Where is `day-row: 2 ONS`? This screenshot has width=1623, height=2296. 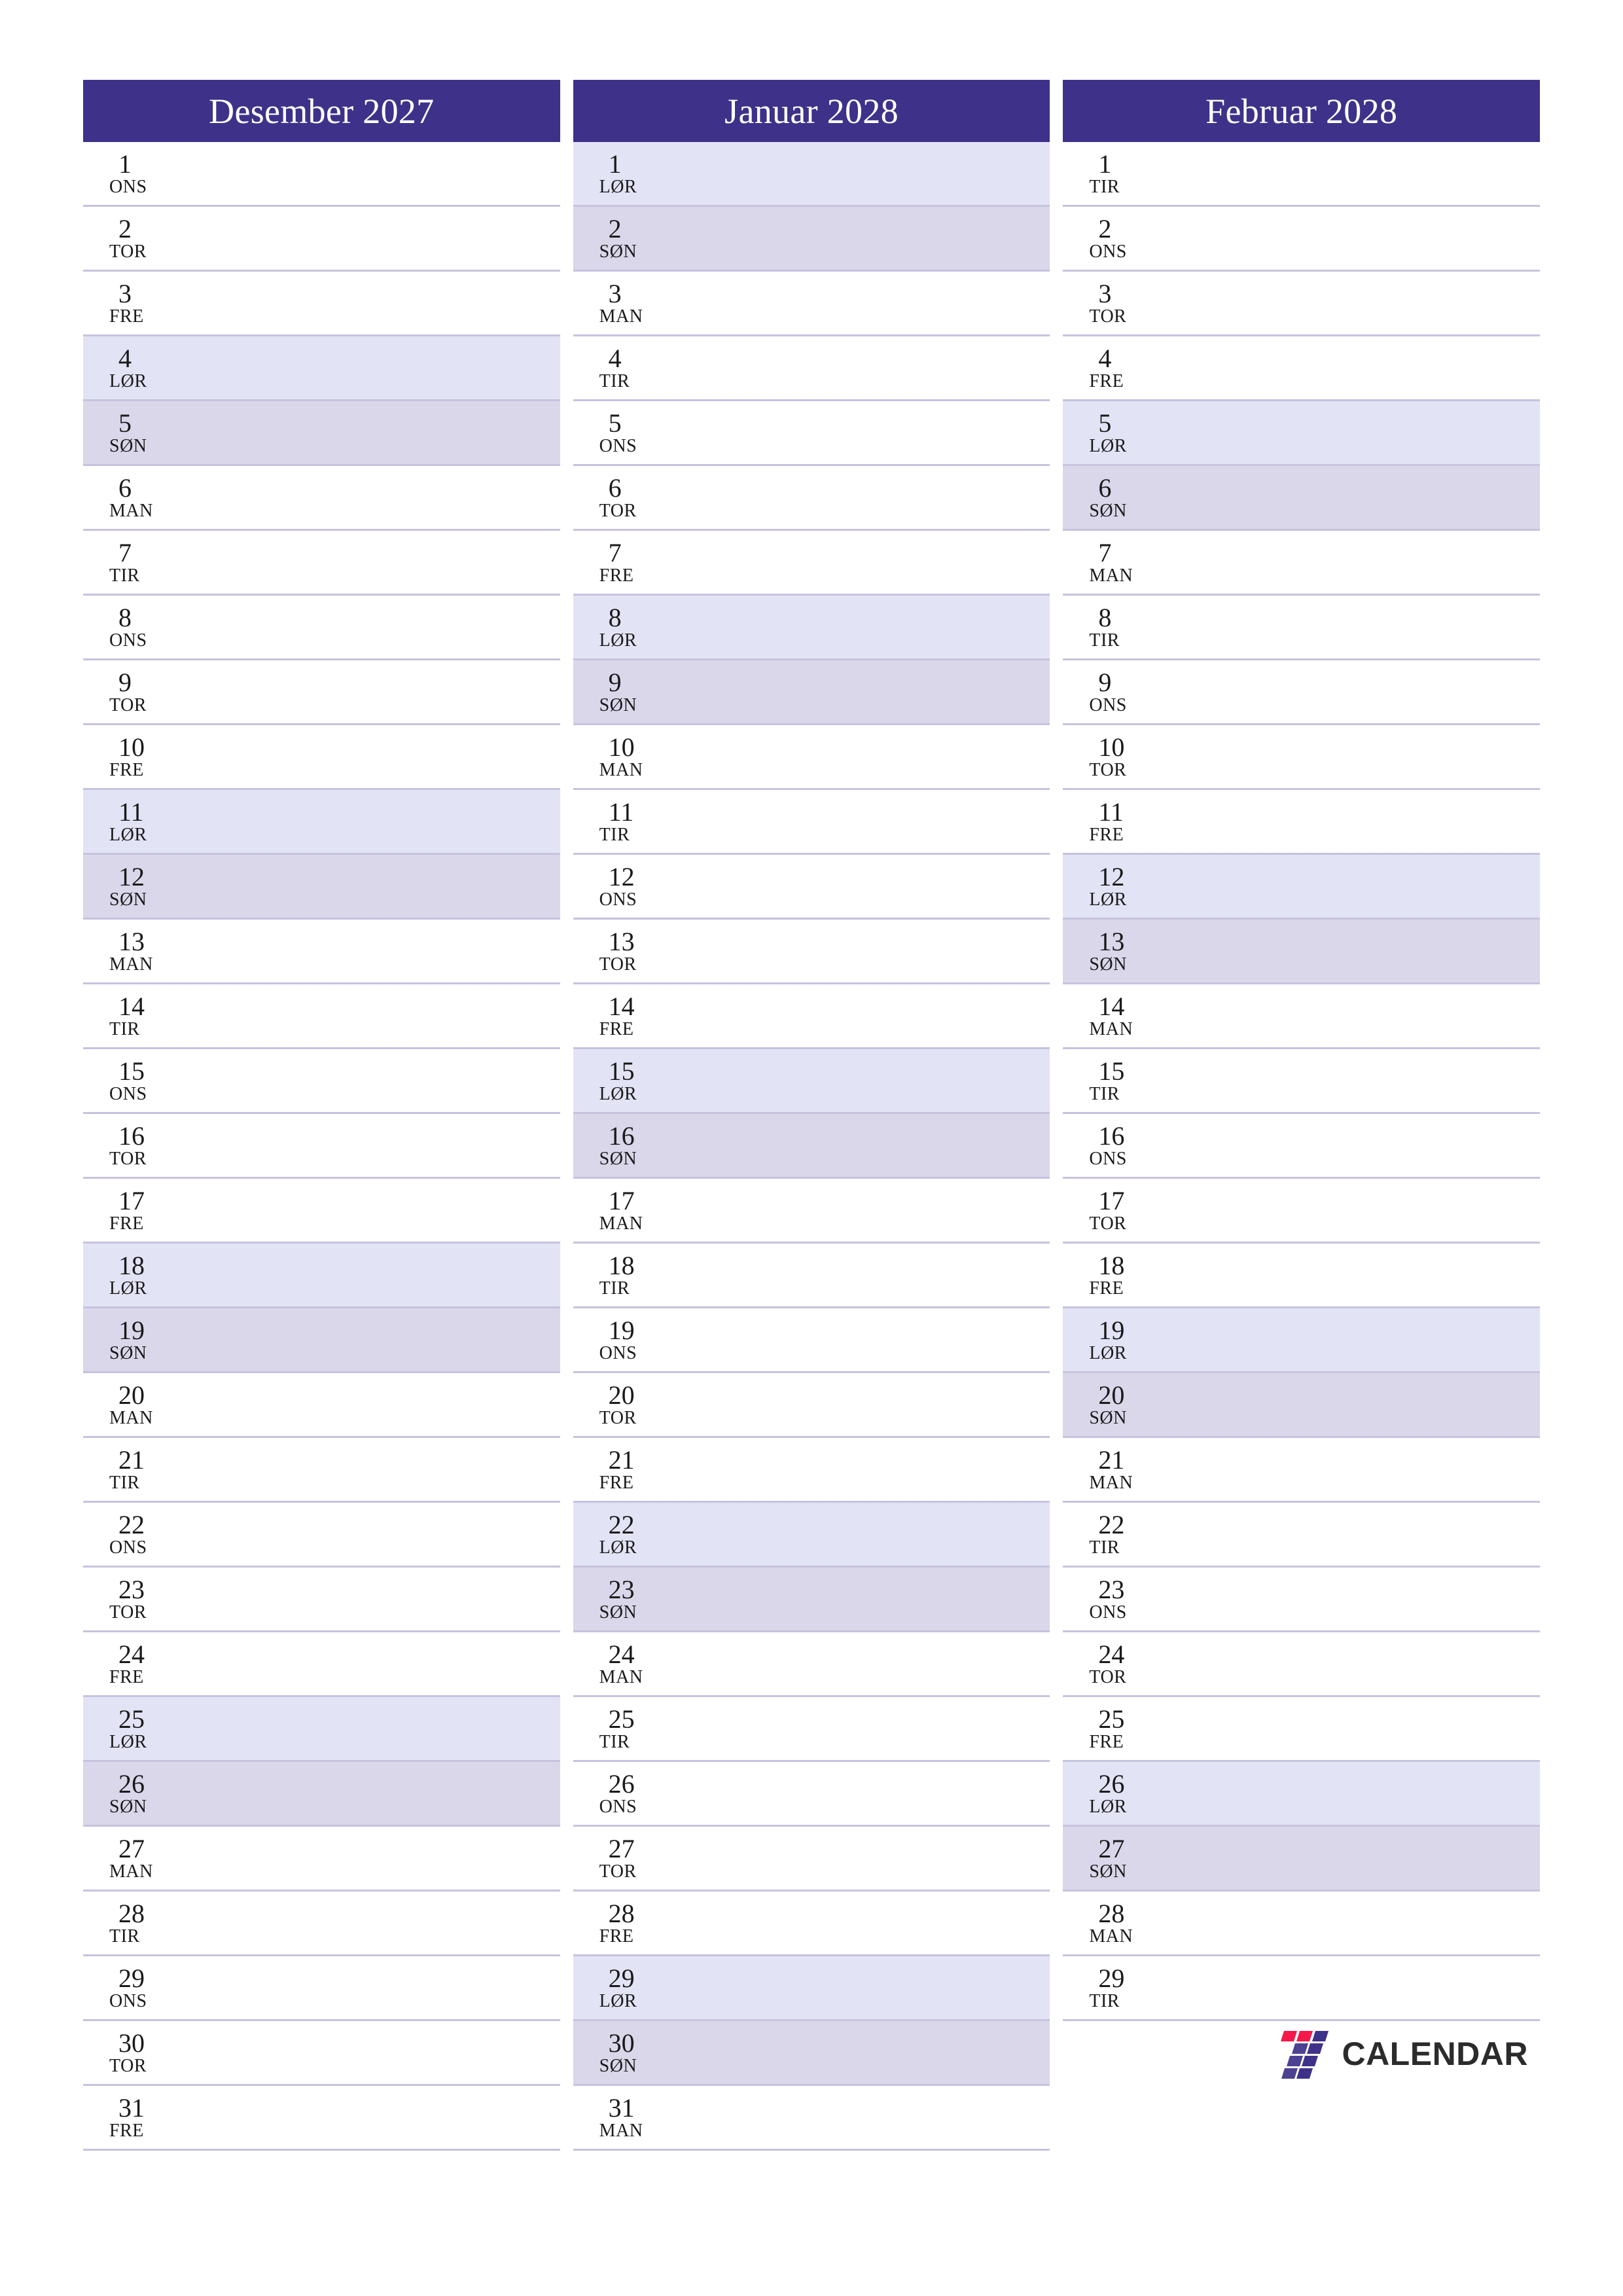 day-row: 2 ONS is located at coordinates (1302, 239).